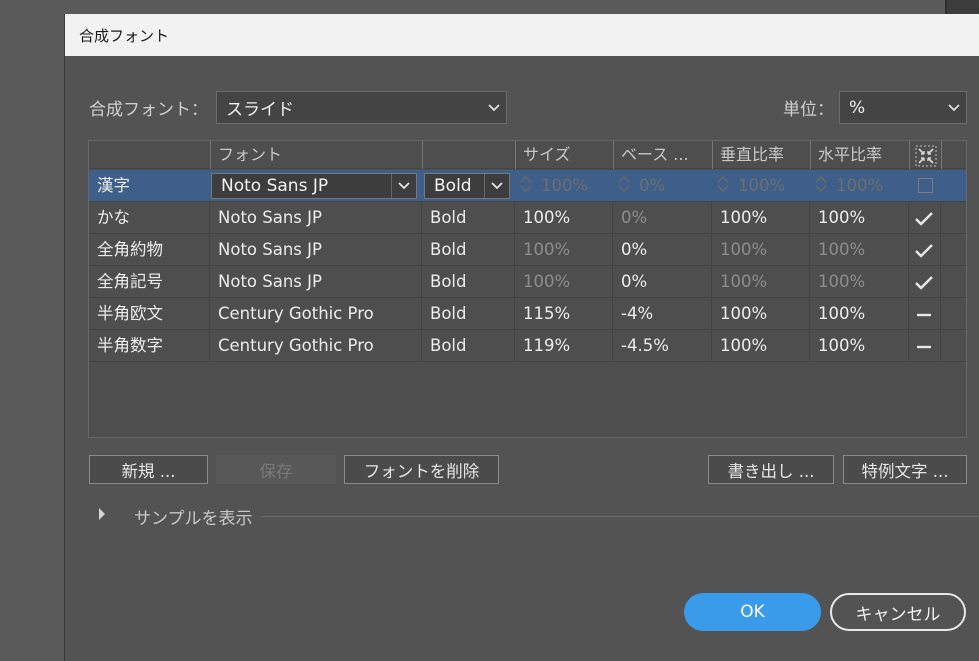  What do you see at coordinates (276, 469) in the screenshot?
I see `save-button: 保存` at bounding box center [276, 469].